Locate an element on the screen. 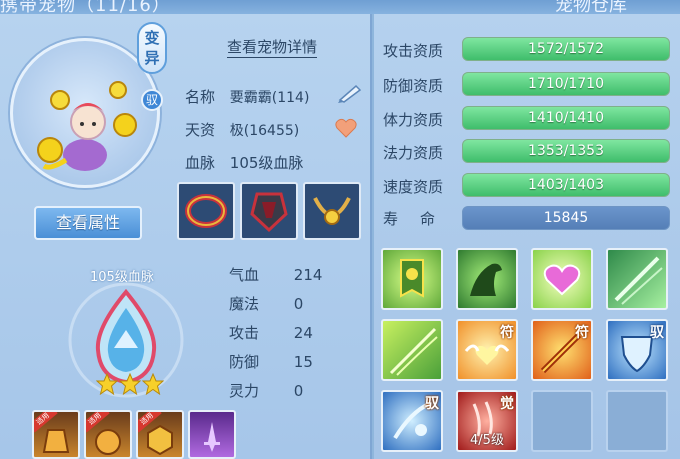  pet-storage-title: 宠物仓库 is located at coordinates (591, 7).